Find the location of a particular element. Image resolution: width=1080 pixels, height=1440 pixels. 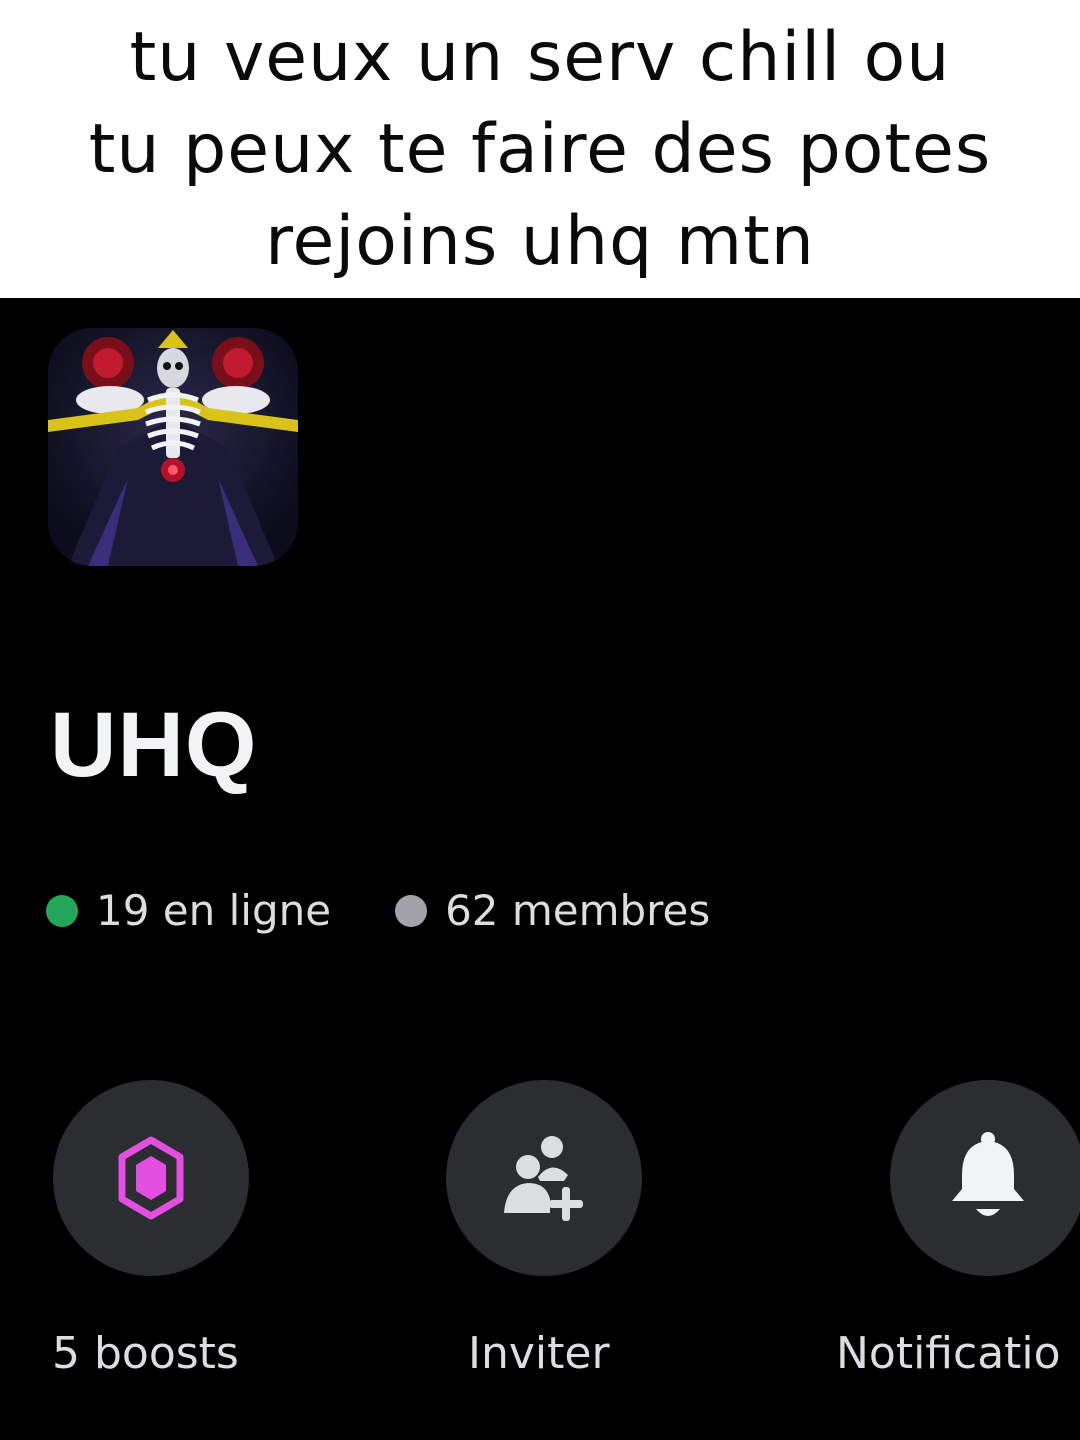

server-name: UHQ is located at coordinates (154, 745).